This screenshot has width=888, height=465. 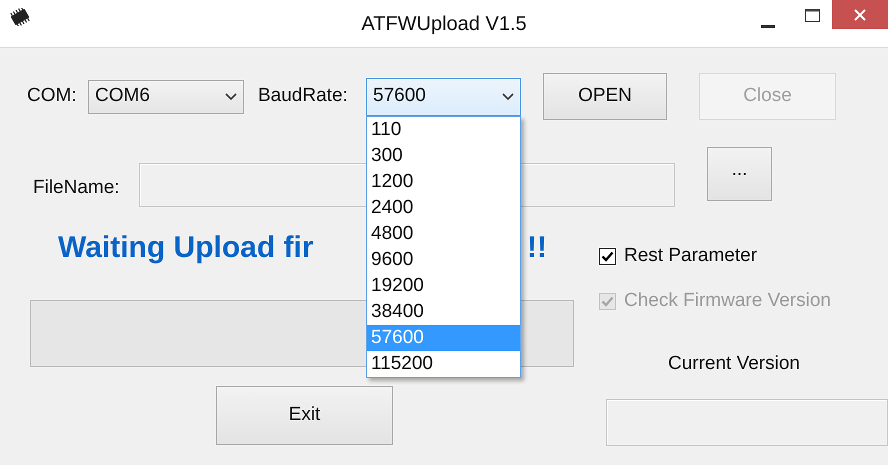 What do you see at coordinates (443, 233) in the screenshot?
I see `dropdown-option: 4800` at bounding box center [443, 233].